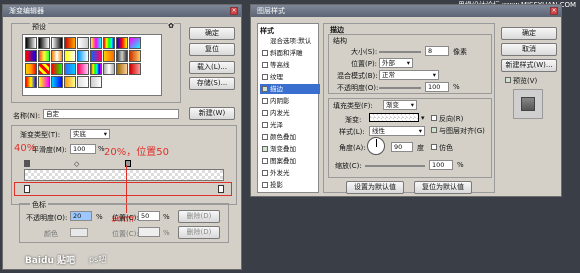 Image resolution: width=580 pixels, height=273 pixels. I want to click on style-list-item: 描边, so click(290, 89).